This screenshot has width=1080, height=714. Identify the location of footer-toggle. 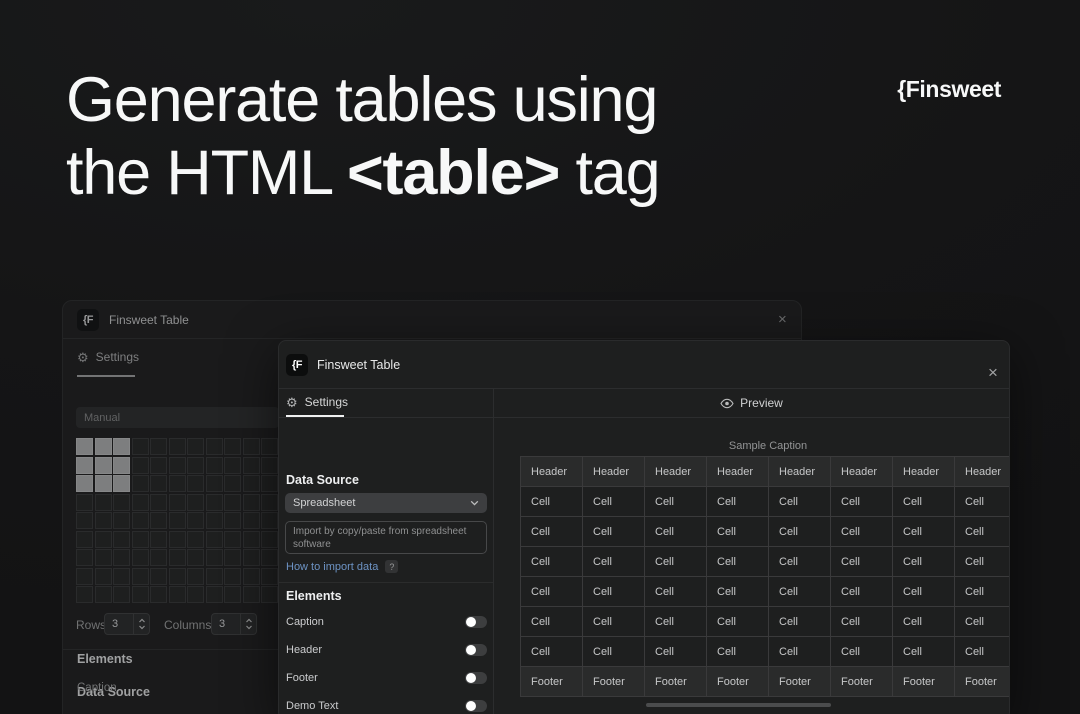
(476, 678).